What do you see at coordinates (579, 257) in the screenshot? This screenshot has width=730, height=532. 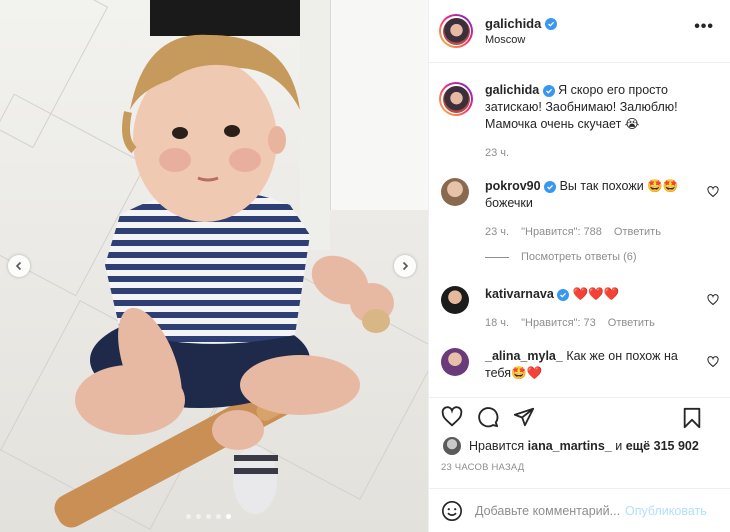 I see `view-replies-label: Посмотреть ответы (6)` at bounding box center [579, 257].